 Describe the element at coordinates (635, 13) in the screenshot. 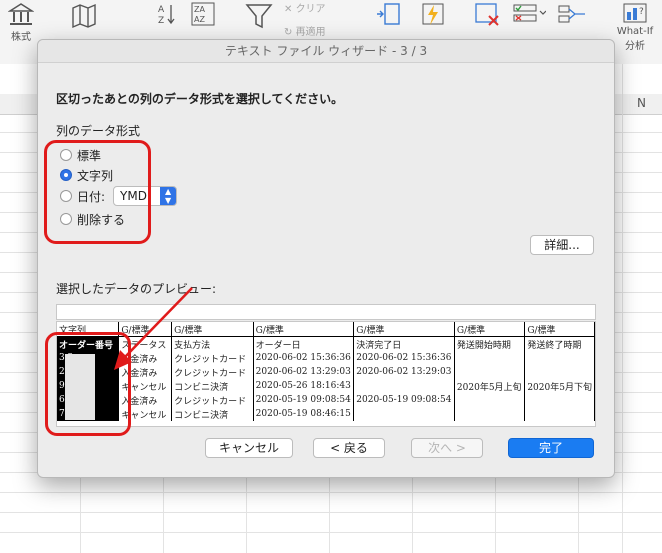

I see `what-if-icon: ?` at that location.